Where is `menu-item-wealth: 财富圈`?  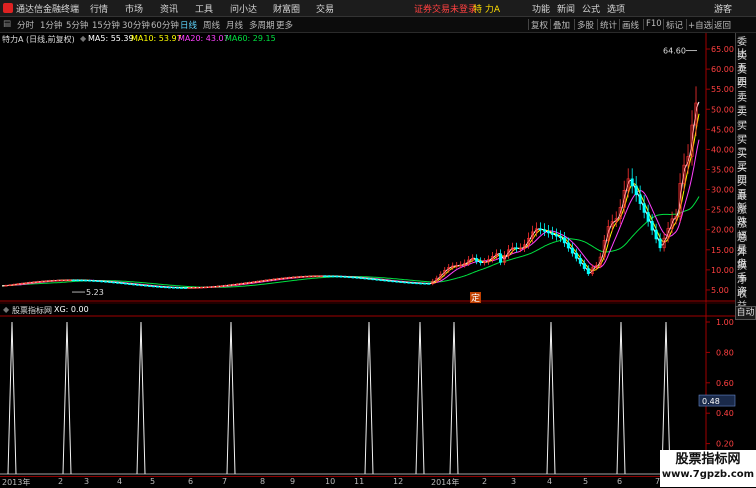
menu-item-wealth: 财富圈 is located at coordinates (286, 8).